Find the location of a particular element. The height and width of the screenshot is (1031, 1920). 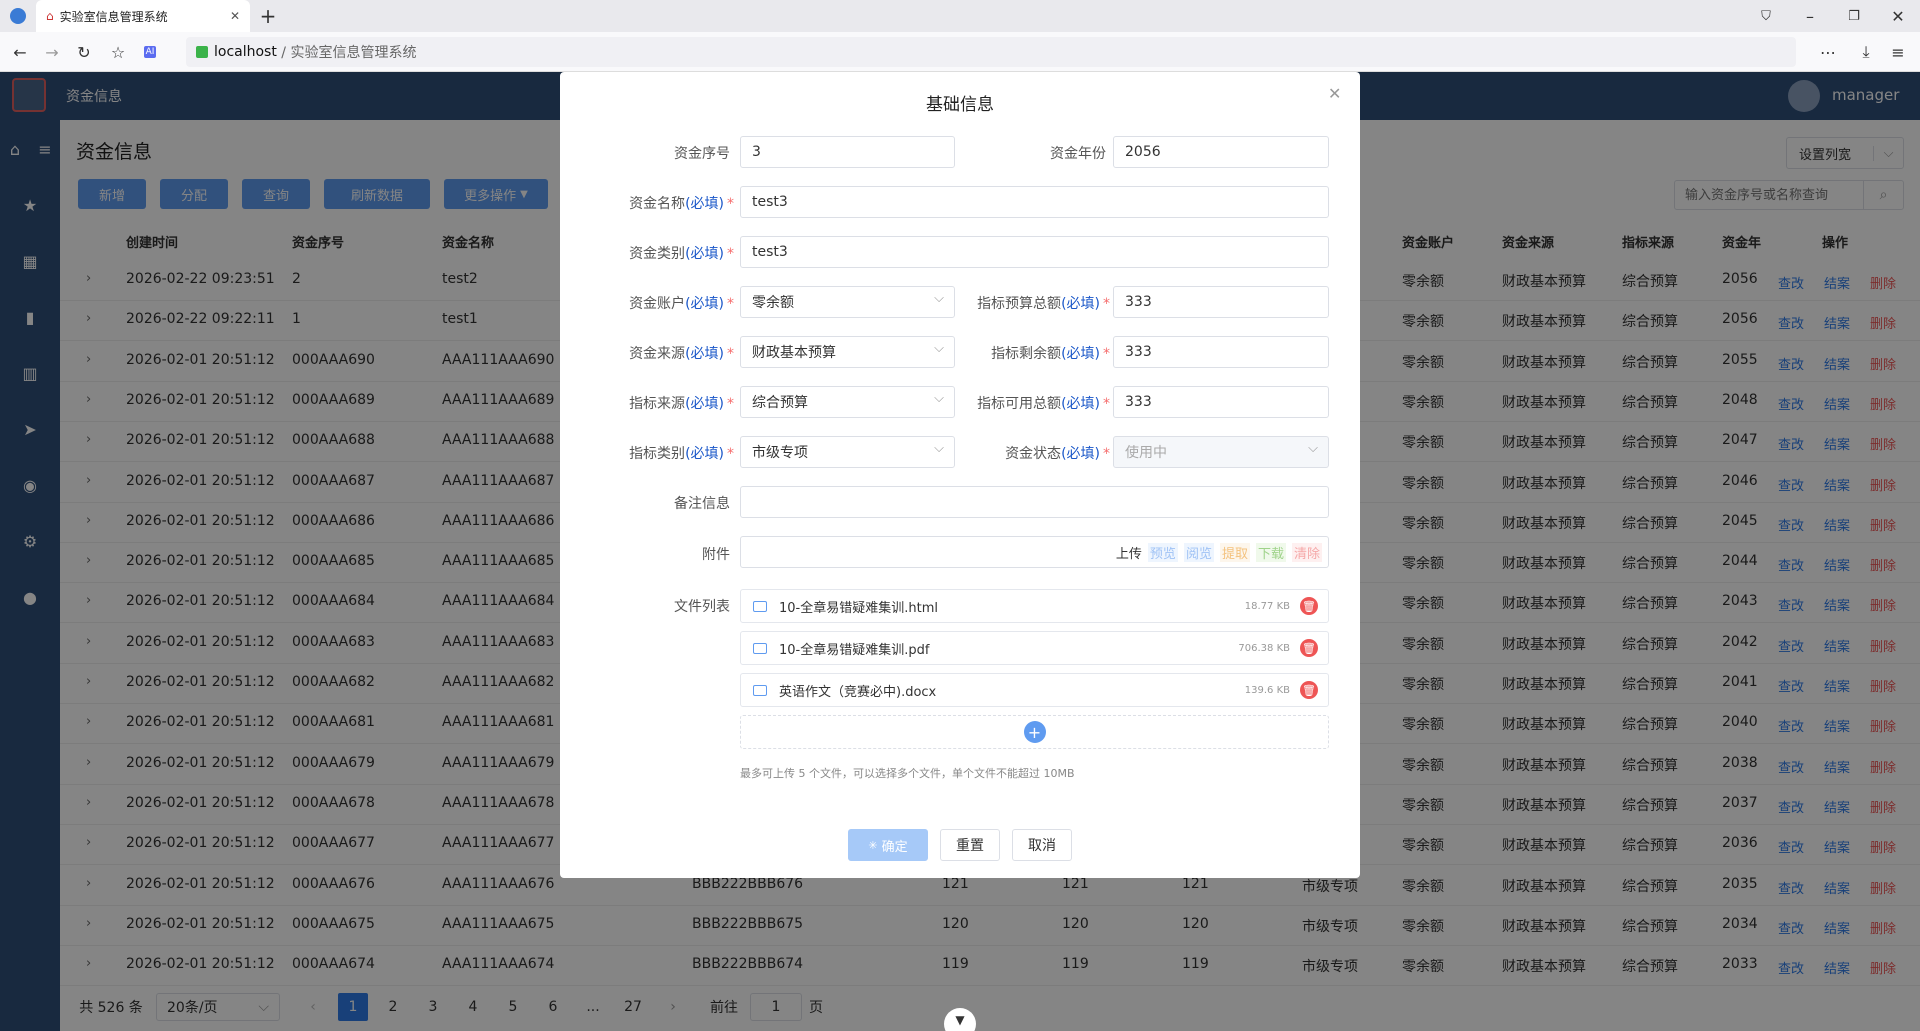

upload-button: 上传 is located at coordinates (1129, 552).